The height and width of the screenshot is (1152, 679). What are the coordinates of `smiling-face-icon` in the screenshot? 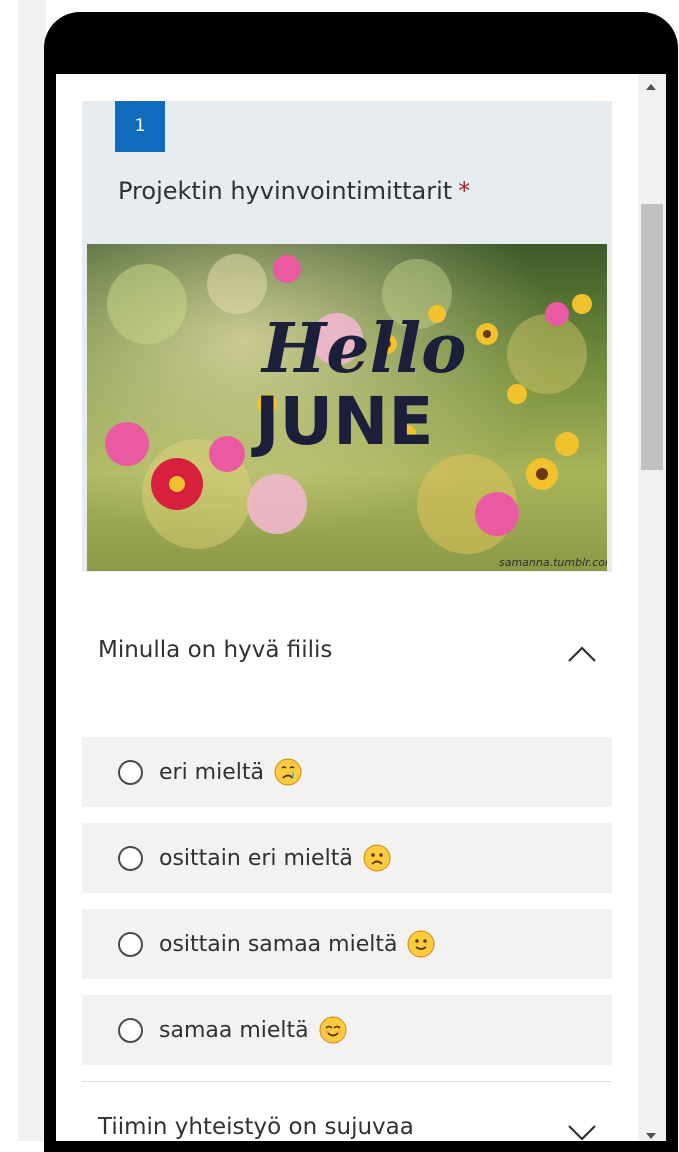 It's located at (333, 1030).